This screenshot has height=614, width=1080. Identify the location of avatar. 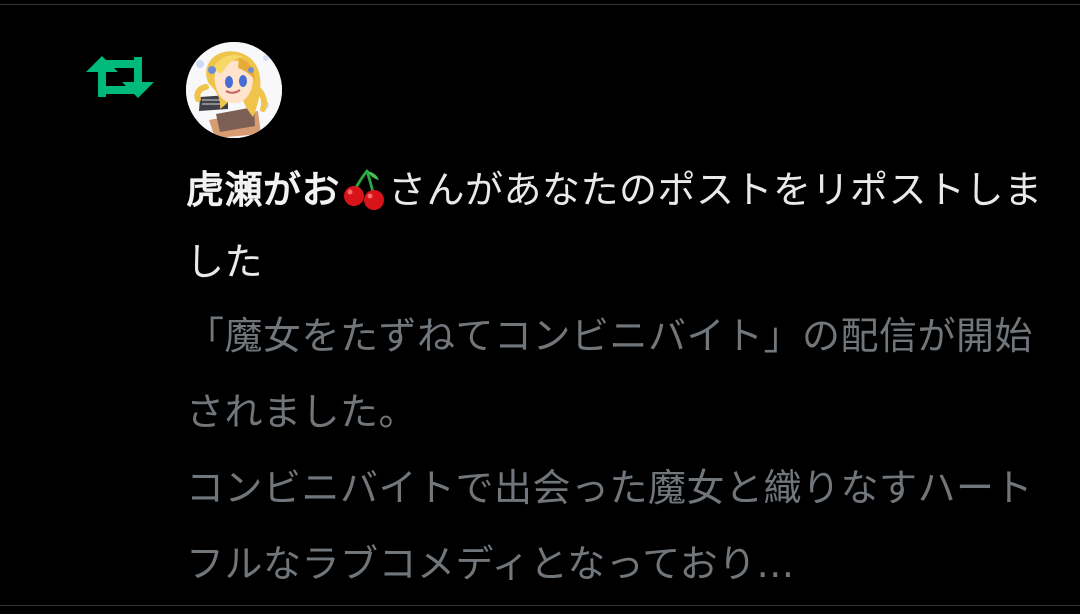
(234, 90).